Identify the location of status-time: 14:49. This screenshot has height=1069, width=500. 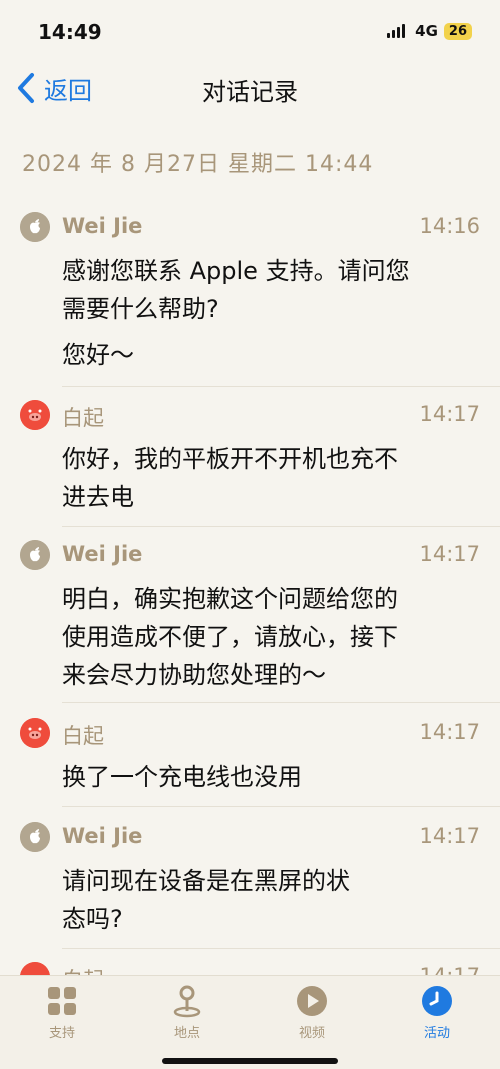
(70, 32).